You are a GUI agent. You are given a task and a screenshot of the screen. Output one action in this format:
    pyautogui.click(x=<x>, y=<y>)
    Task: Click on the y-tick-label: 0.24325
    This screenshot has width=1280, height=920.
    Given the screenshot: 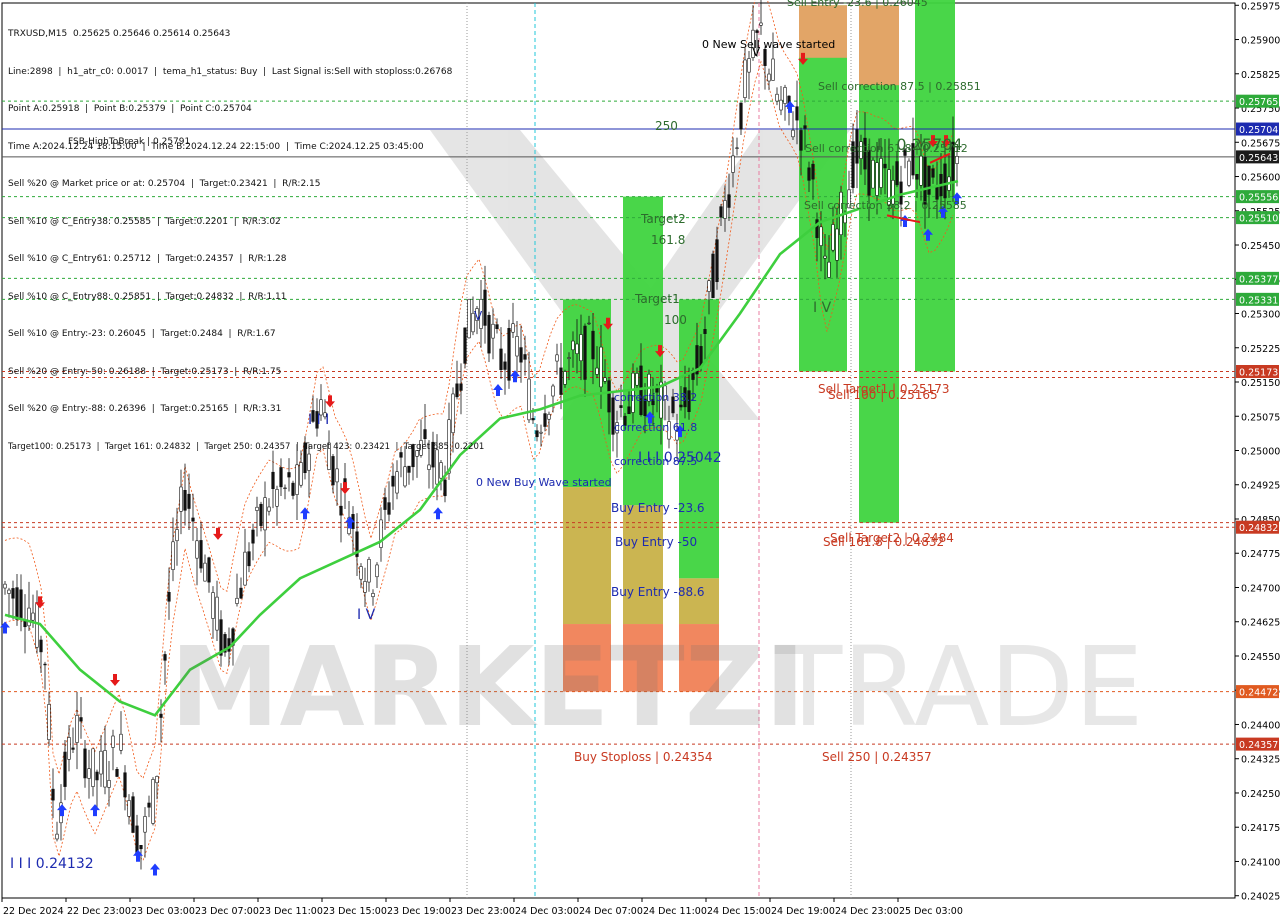 What is the action you would take?
    pyautogui.click(x=1260, y=760)
    